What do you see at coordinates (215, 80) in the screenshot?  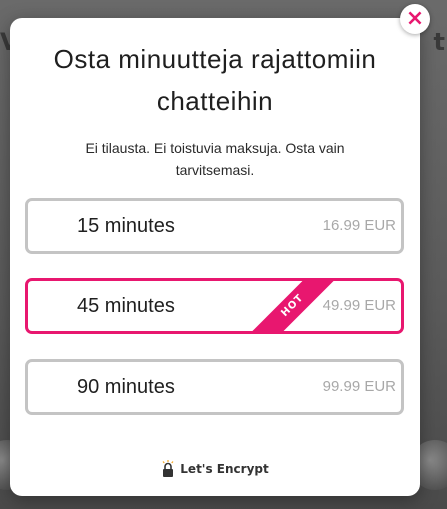 I see `modal-title: Osta minuutteja rajattomiin chatteihin` at bounding box center [215, 80].